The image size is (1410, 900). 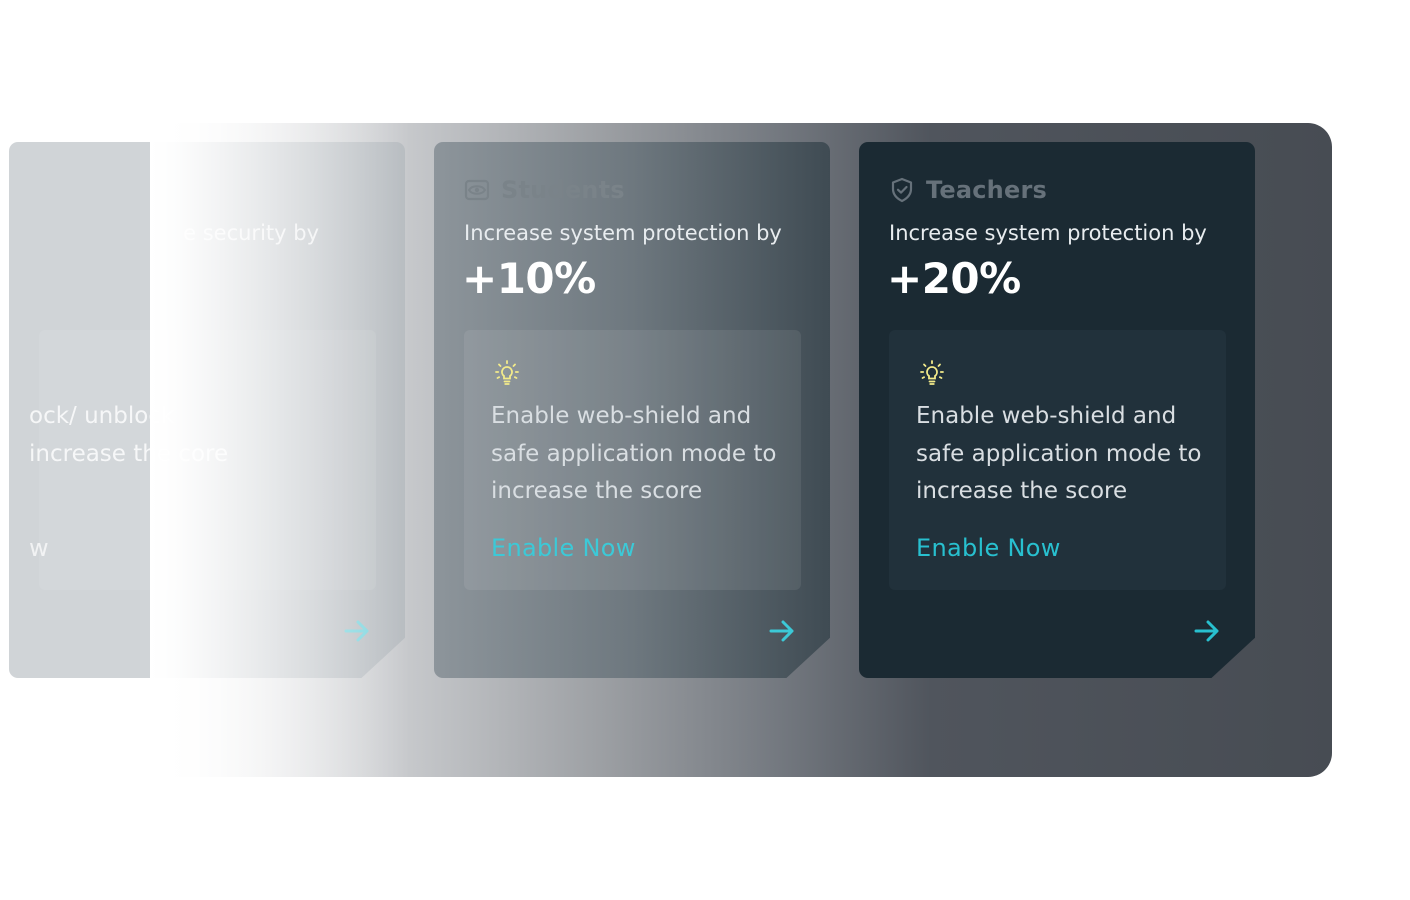 I want to click on enable-now-link: w, so click(x=39, y=548).